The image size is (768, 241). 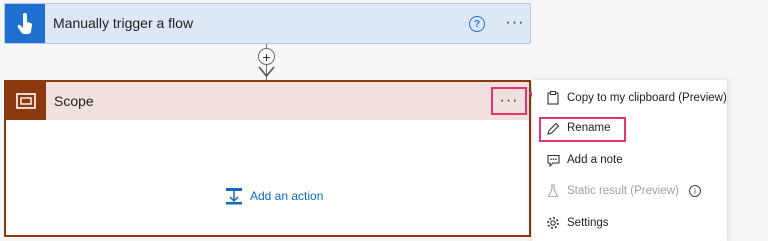 What do you see at coordinates (629, 223) in the screenshot?
I see `menu-item-settings: Settings` at bounding box center [629, 223].